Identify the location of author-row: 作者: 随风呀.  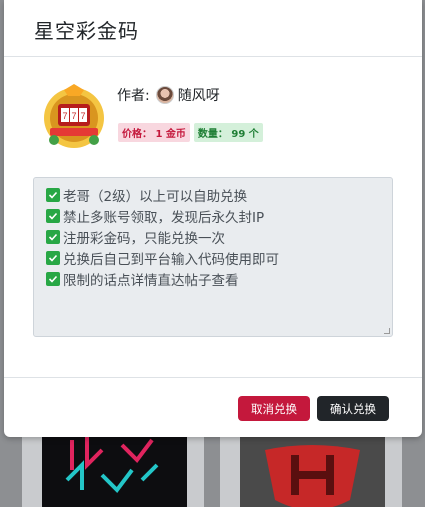
(168, 95).